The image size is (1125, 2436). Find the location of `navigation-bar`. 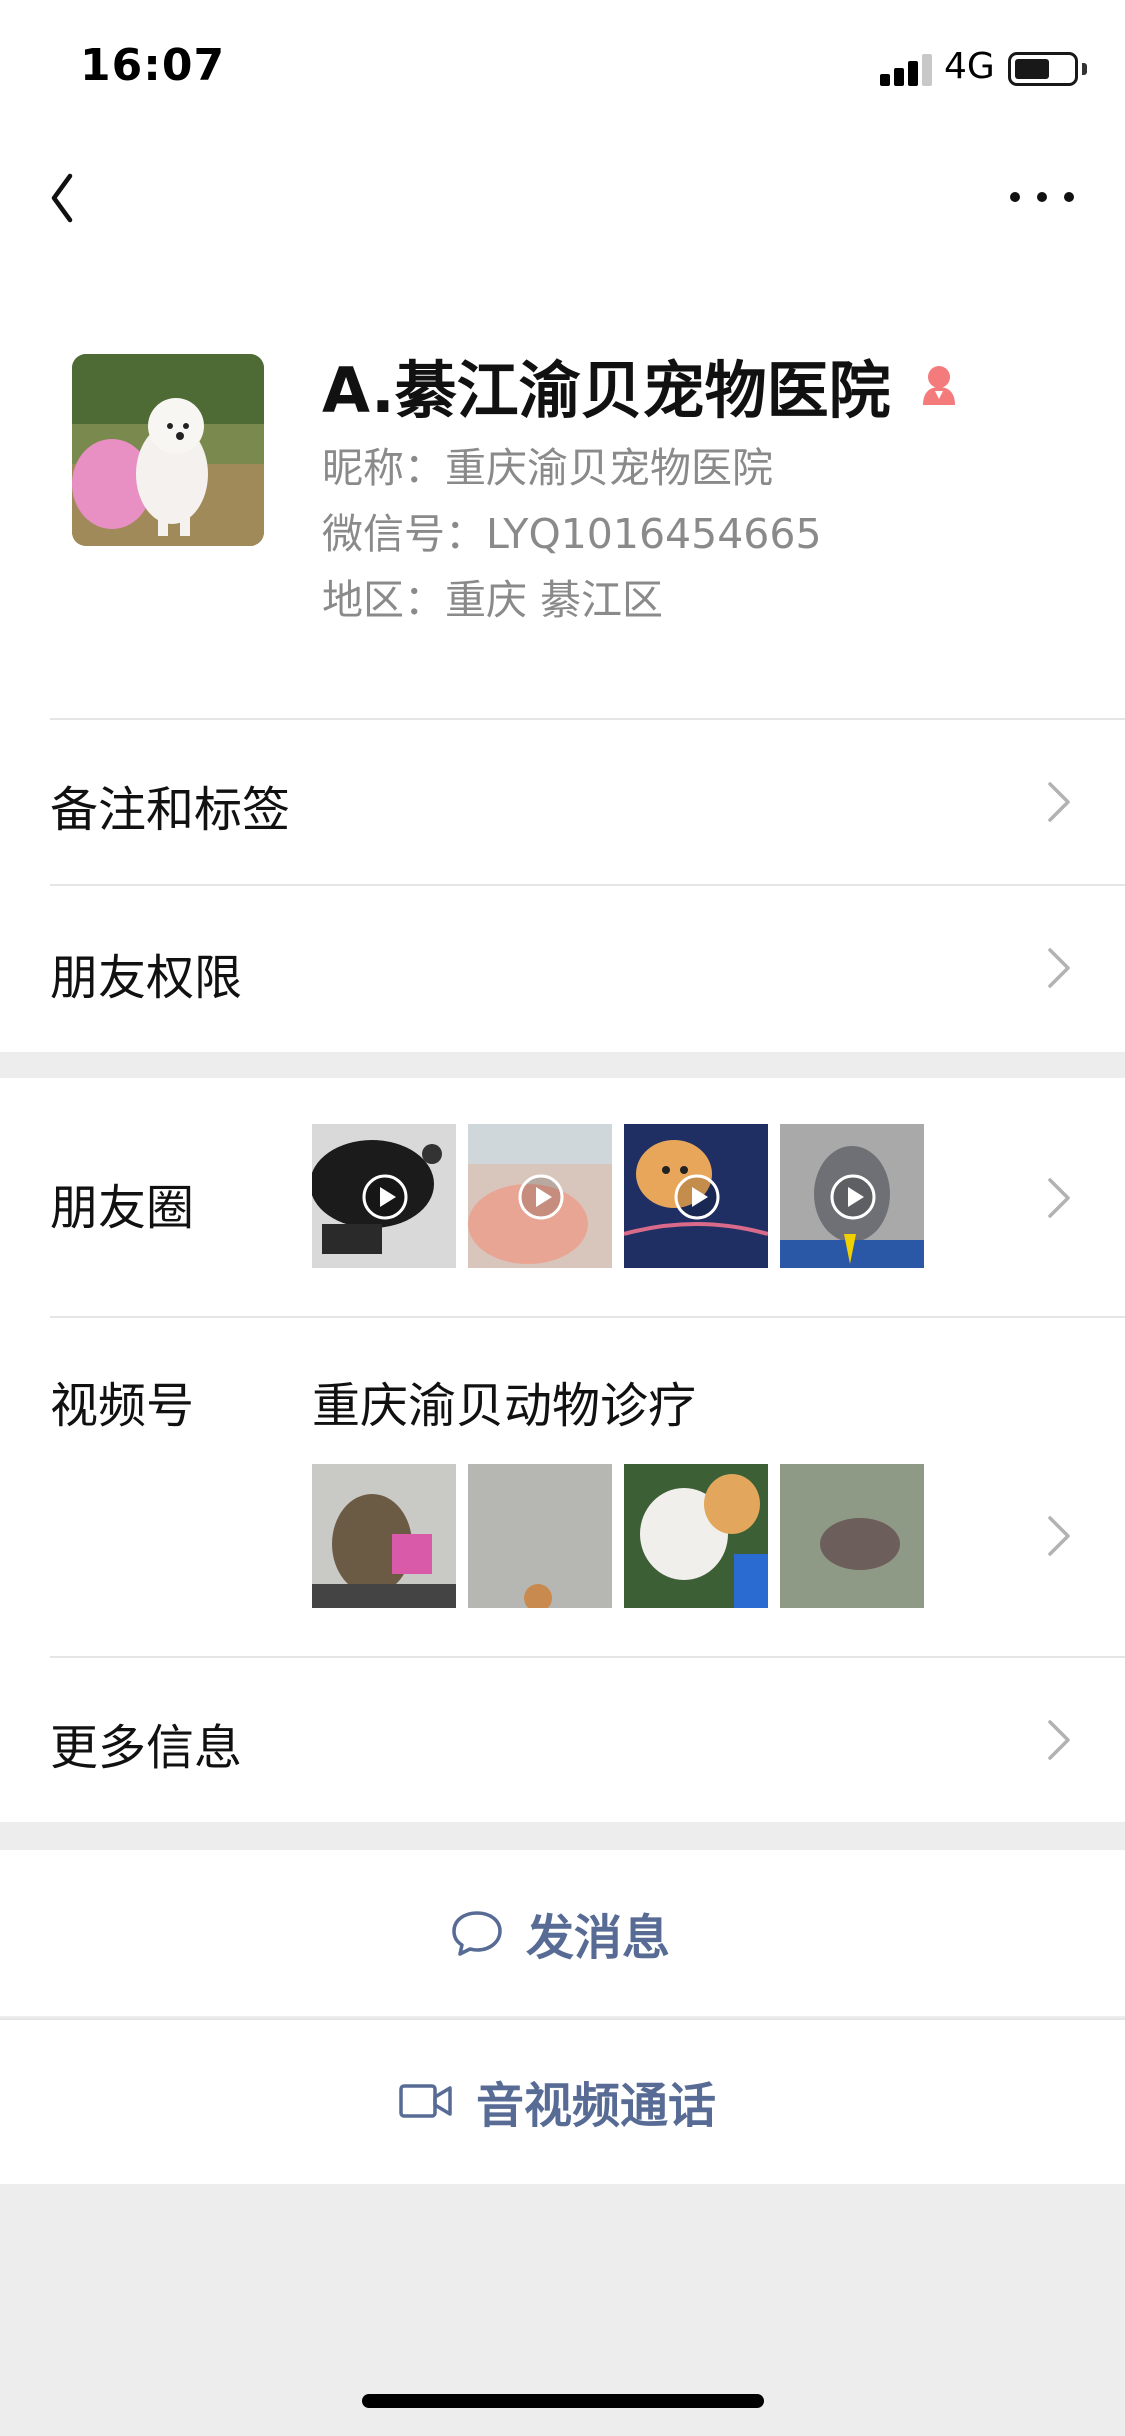

navigation-bar is located at coordinates (562, 198).